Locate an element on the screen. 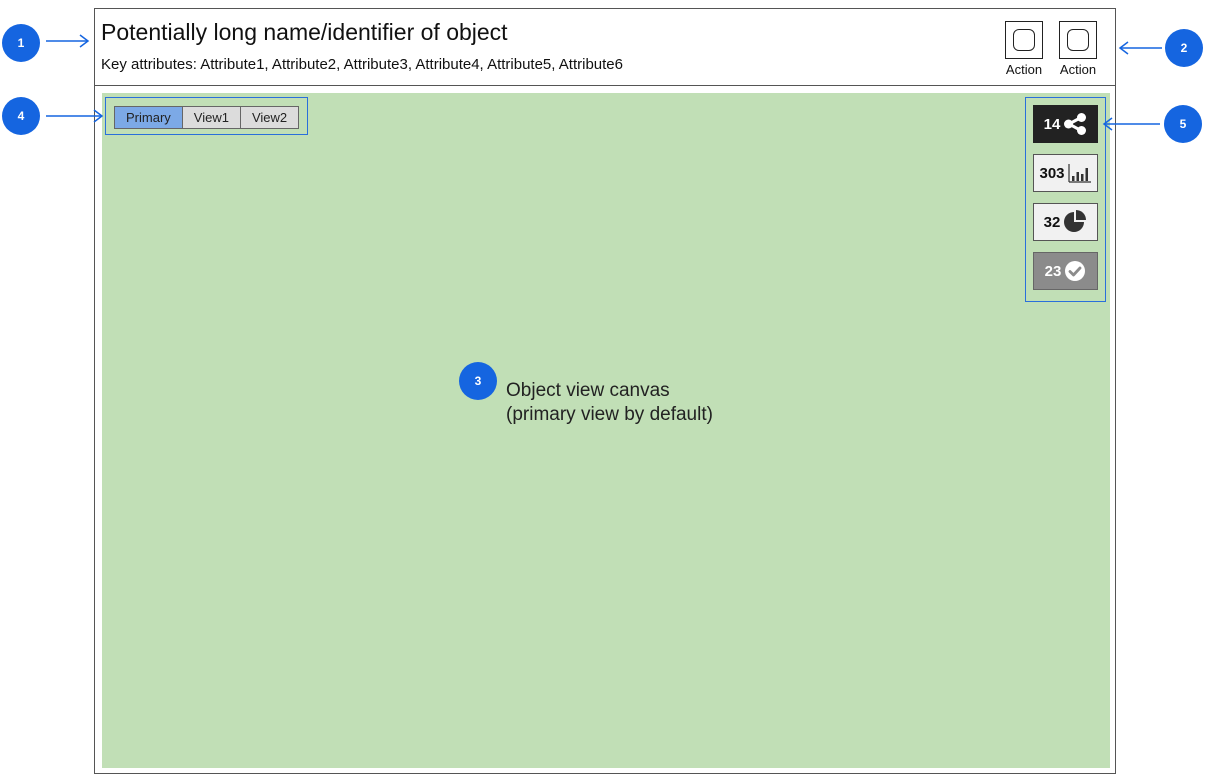 This screenshot has height=779, width=1208. stat-shares: 14 is located at coordinates (1065, 124).